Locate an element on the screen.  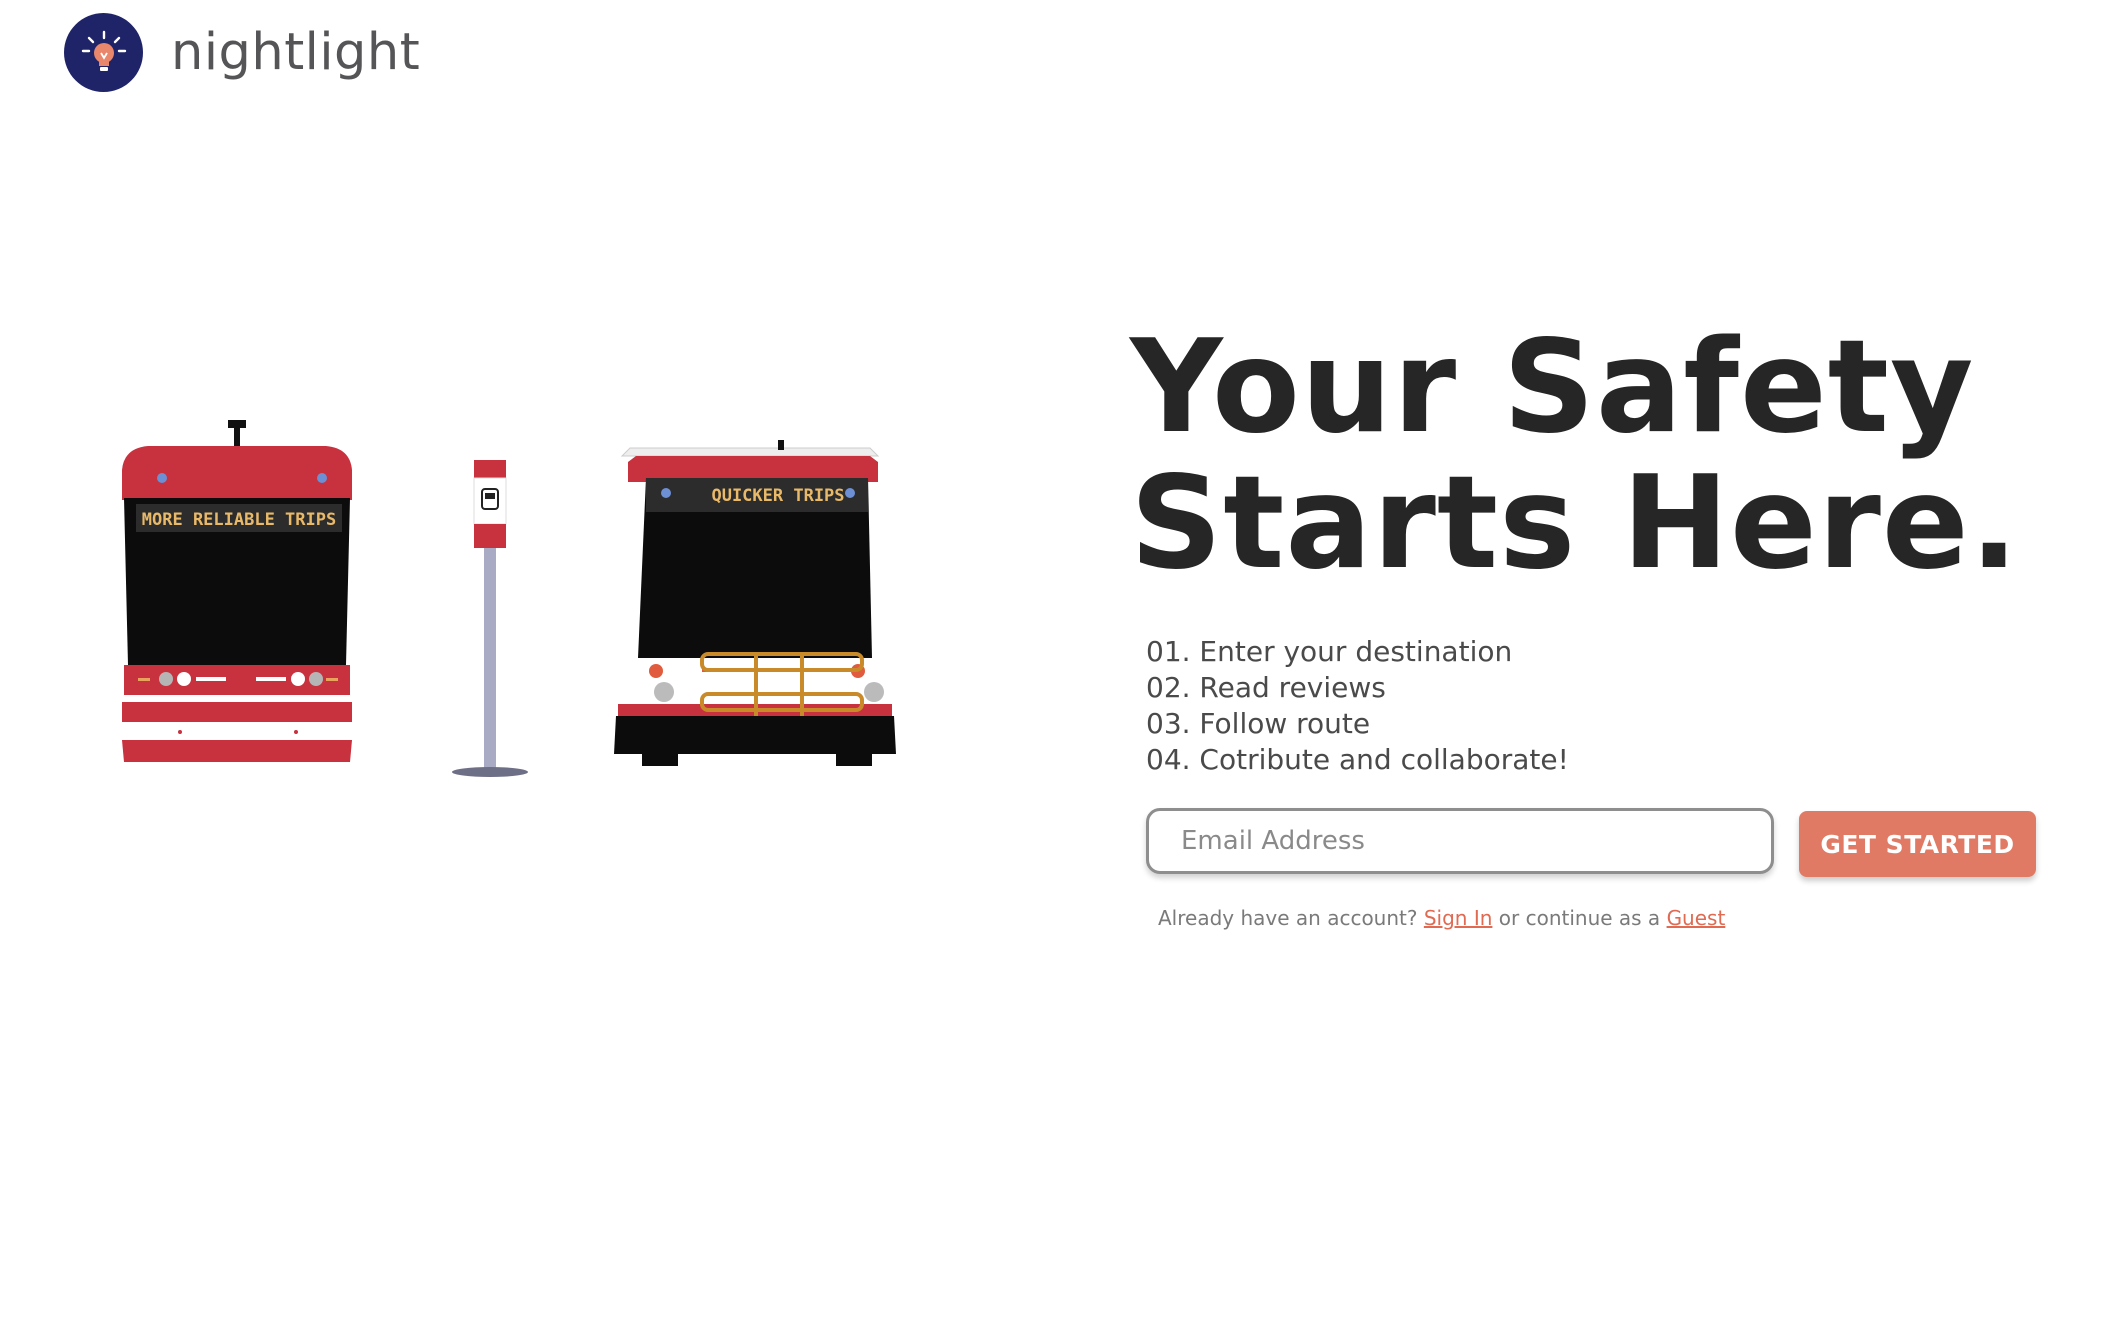
bus-stop-illustration is located at coordinates (490, 618).